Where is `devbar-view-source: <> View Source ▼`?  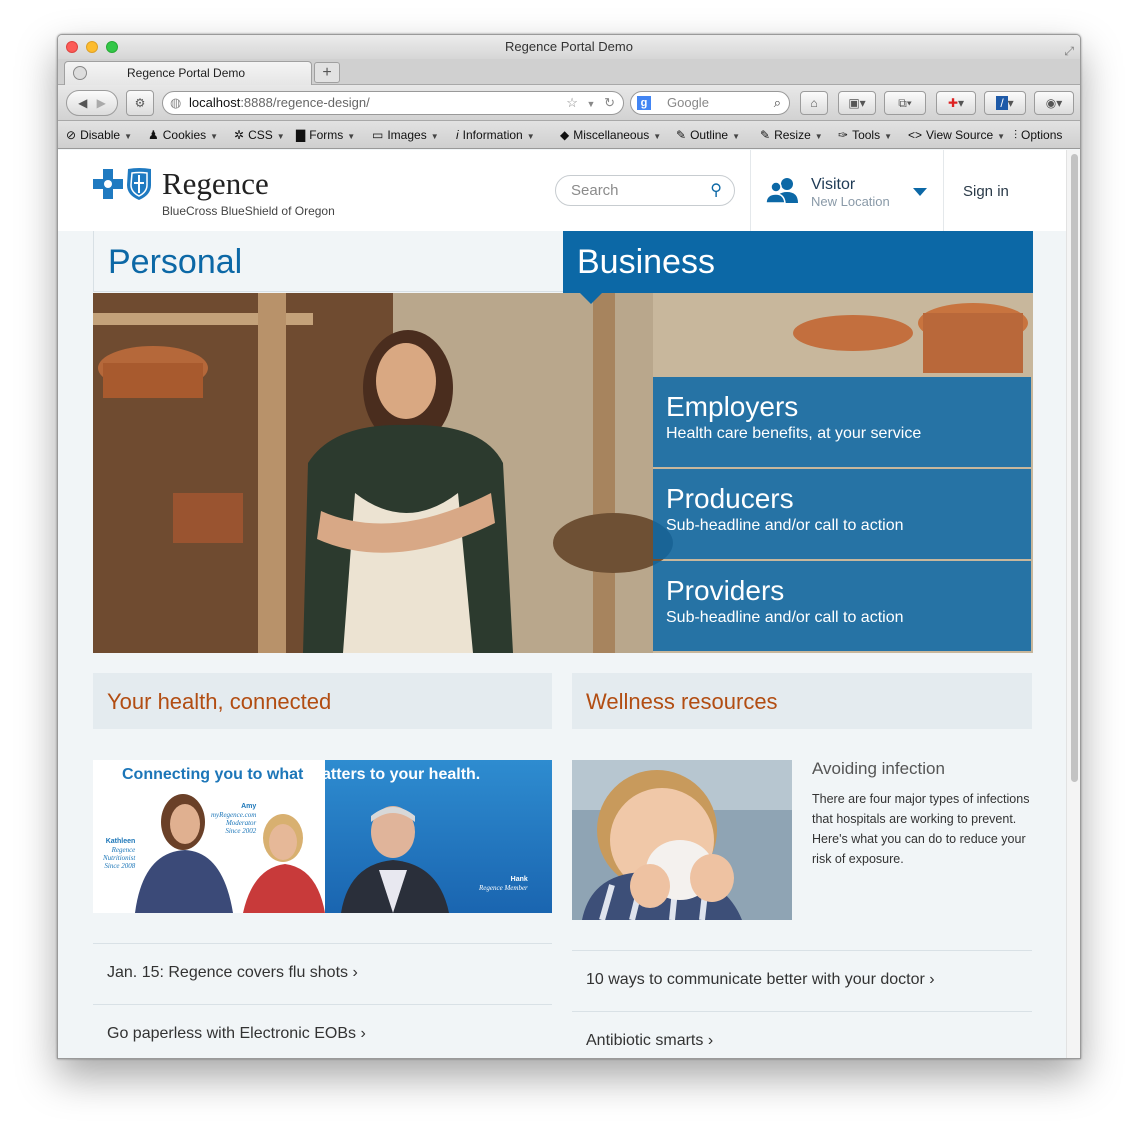
devbar-view-source: <> View Source ▼ is located at coordinates (956, 135).